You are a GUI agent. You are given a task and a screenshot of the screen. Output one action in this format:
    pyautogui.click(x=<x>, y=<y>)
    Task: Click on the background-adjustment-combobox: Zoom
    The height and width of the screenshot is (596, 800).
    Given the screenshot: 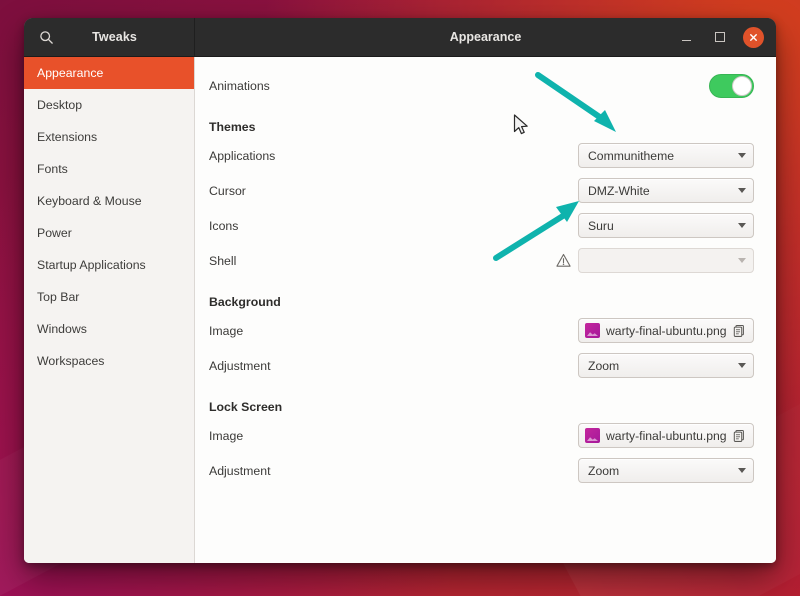 What is the action you would take?
    pyautogui.click(x=666, y=365)
    